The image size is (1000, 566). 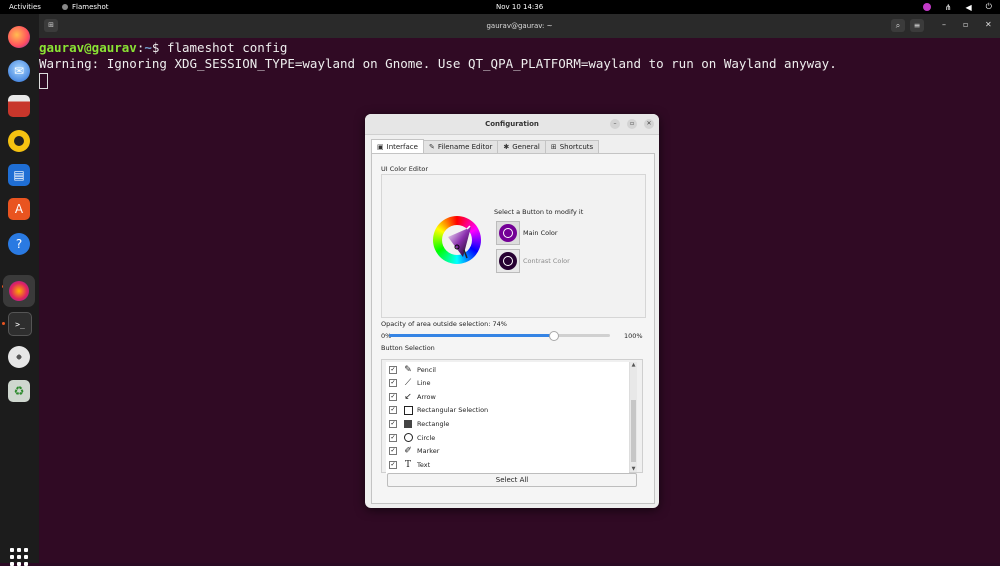 I want to click on tab-general: ✱ General, so click(x=521, y=146).